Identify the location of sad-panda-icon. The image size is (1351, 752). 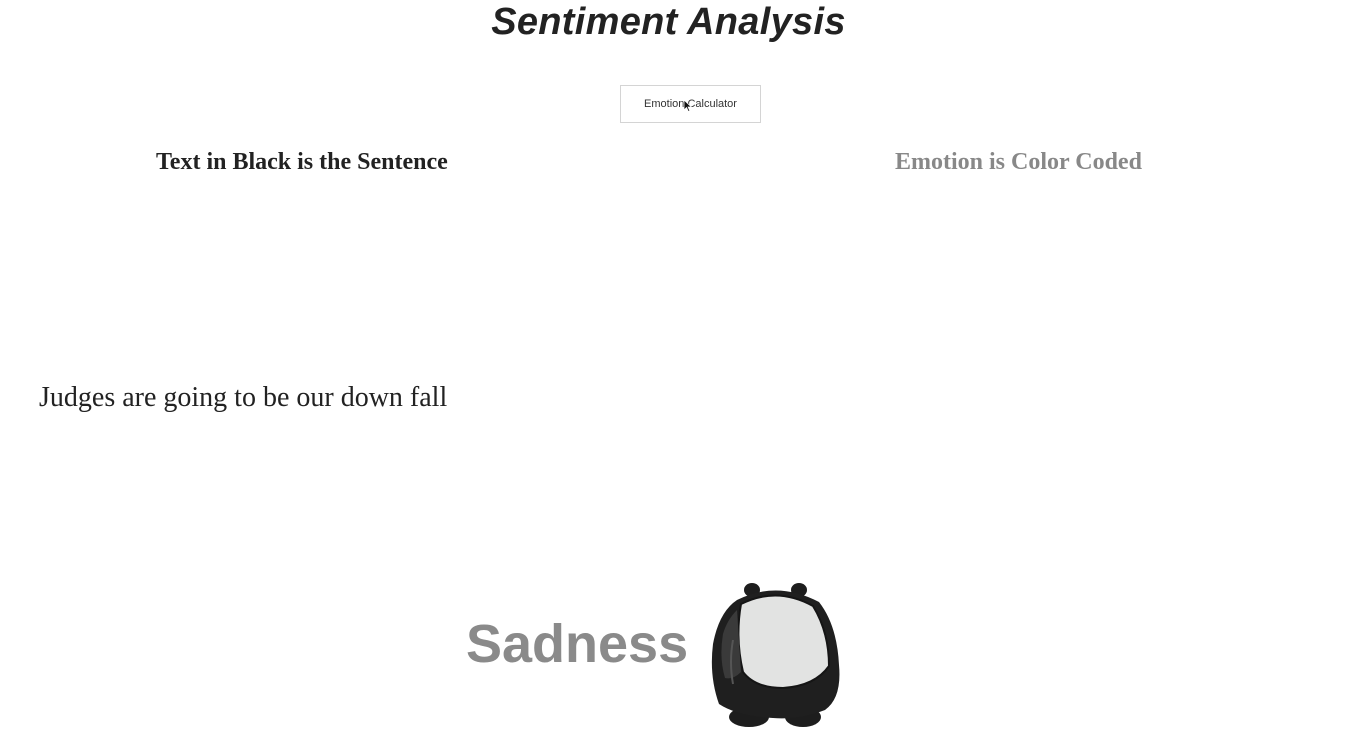
(775, 655).